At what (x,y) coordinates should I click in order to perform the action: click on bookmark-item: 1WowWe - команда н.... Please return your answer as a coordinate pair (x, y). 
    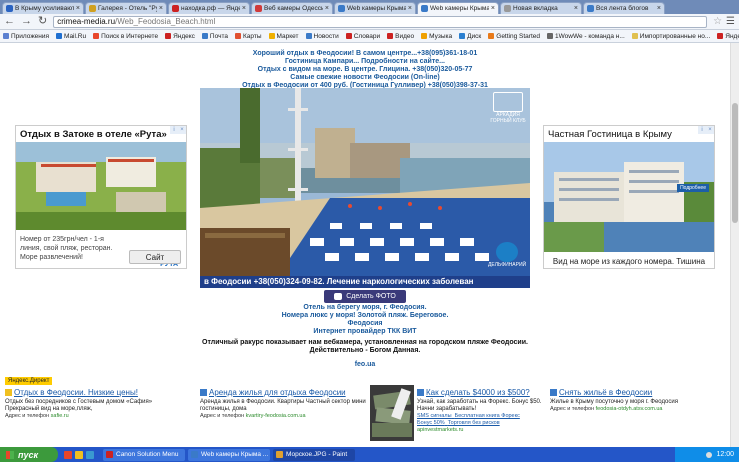
    Looking at the image, I should click on (586, 36).